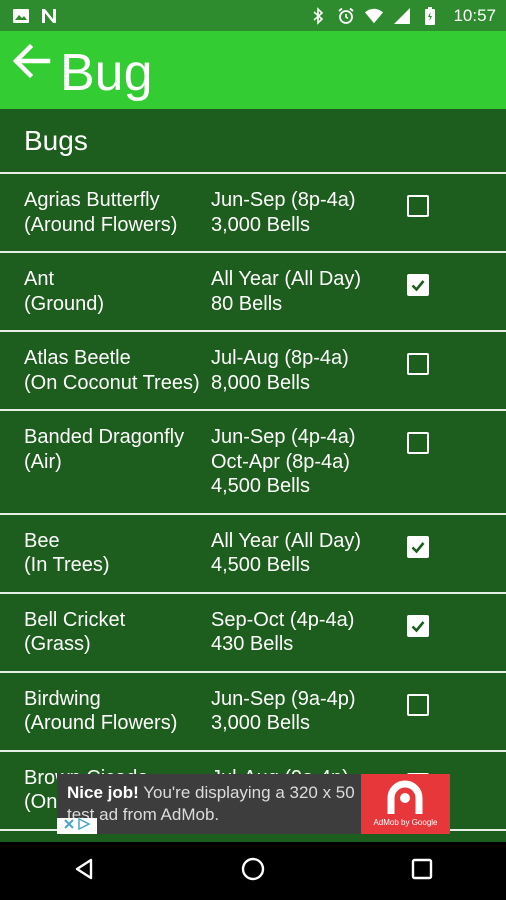  I want to click on bug-name: Bell Cricket, so click(75, 619).